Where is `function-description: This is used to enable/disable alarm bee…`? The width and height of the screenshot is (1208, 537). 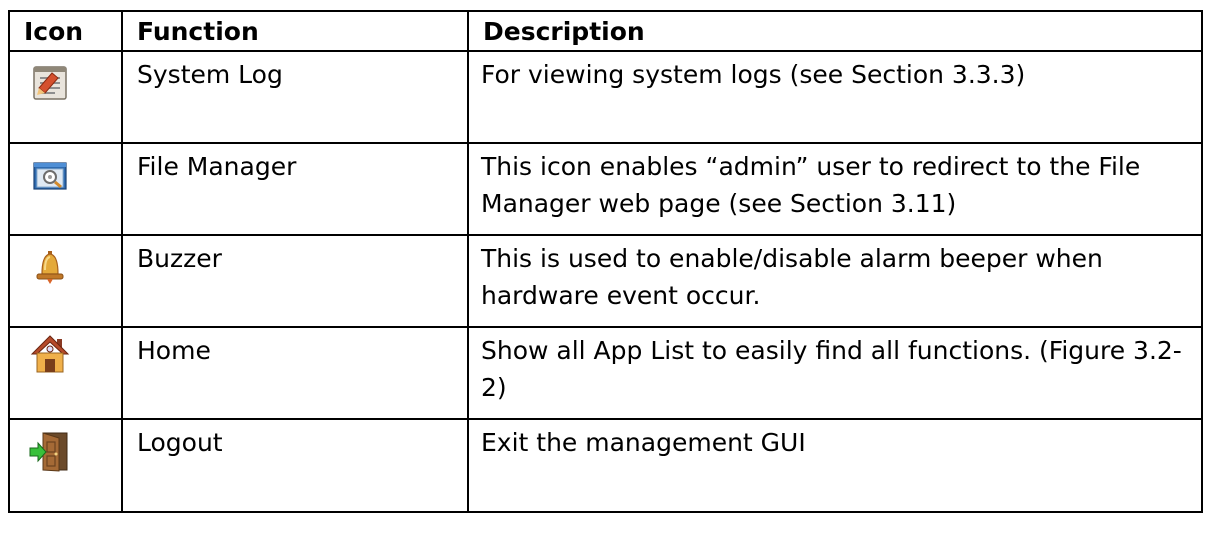
function-description: This is used to enable/disable alarm bee… is located at coordinates (835, 281).